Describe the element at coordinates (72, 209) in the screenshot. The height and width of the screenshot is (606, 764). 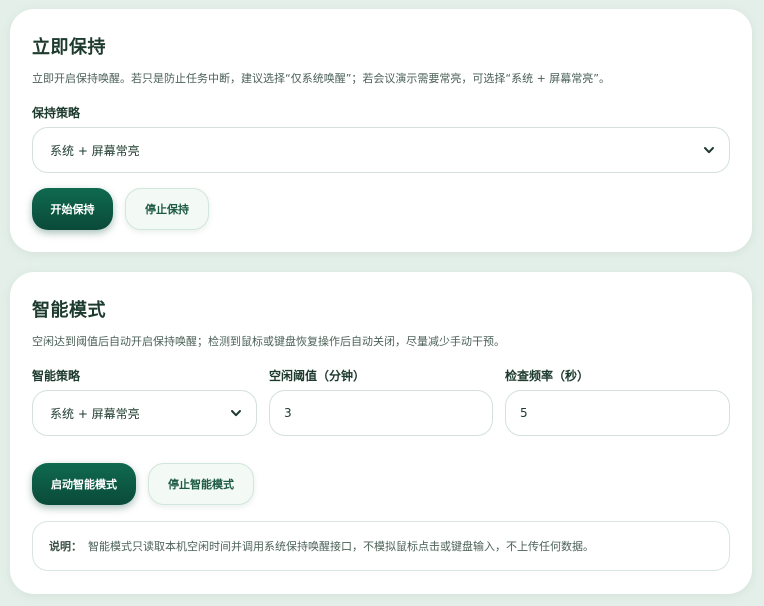
I see `start-keep-button: 开始保持` at that location.